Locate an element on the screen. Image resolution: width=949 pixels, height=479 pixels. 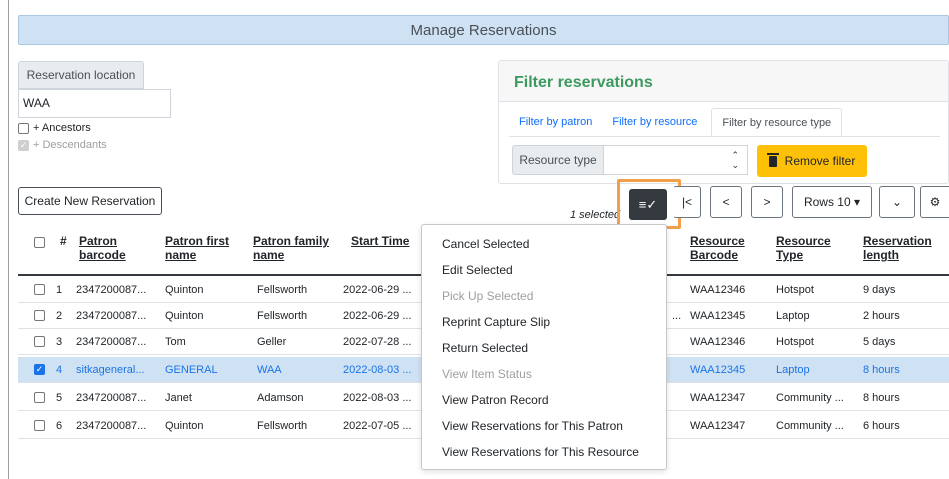
descendants-checkbox-row: ✓ + Descendants is located at coordinates (62, 145).